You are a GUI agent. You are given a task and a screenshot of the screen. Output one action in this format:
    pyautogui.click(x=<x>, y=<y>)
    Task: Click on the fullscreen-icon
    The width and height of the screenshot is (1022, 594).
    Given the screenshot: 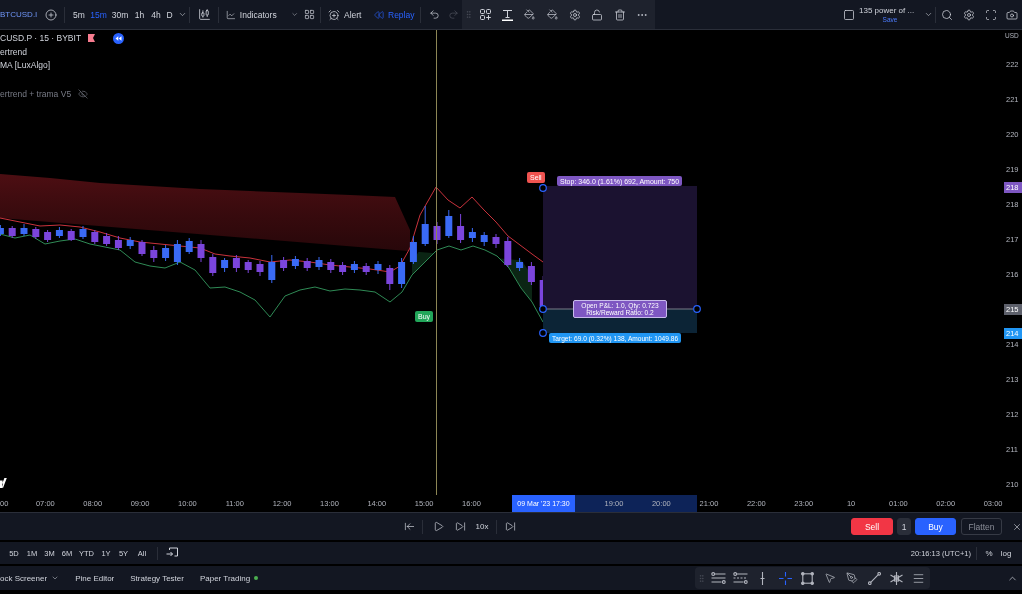 What is the action you would take?
    pyautogui.click(x=991, y=14)
    